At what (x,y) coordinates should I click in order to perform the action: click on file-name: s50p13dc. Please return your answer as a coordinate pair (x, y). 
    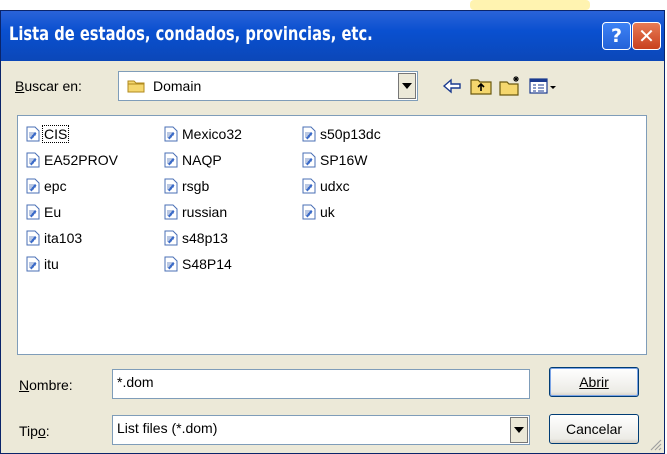
    Looking at the image, I should click on (350, 134).